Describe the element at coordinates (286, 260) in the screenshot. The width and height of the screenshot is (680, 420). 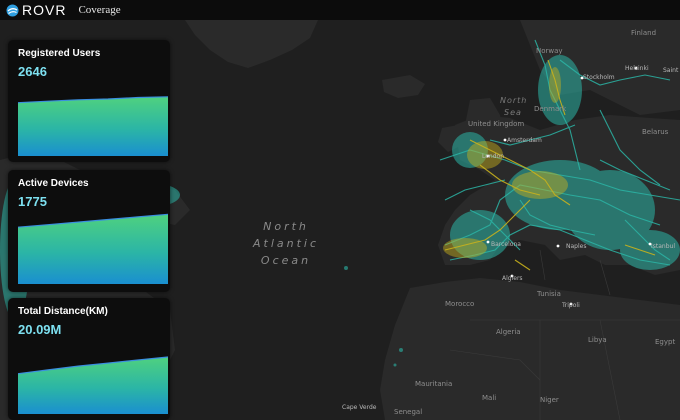
I see `ocean-label-line-3: Ocean` at that location.